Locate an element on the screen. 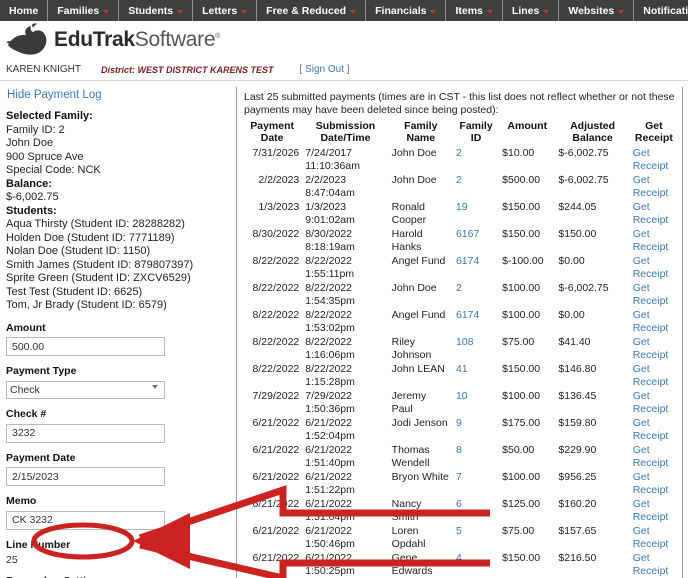 This screenshot has width=688, height=578. check-number-input is located at coordinates (85, 433).